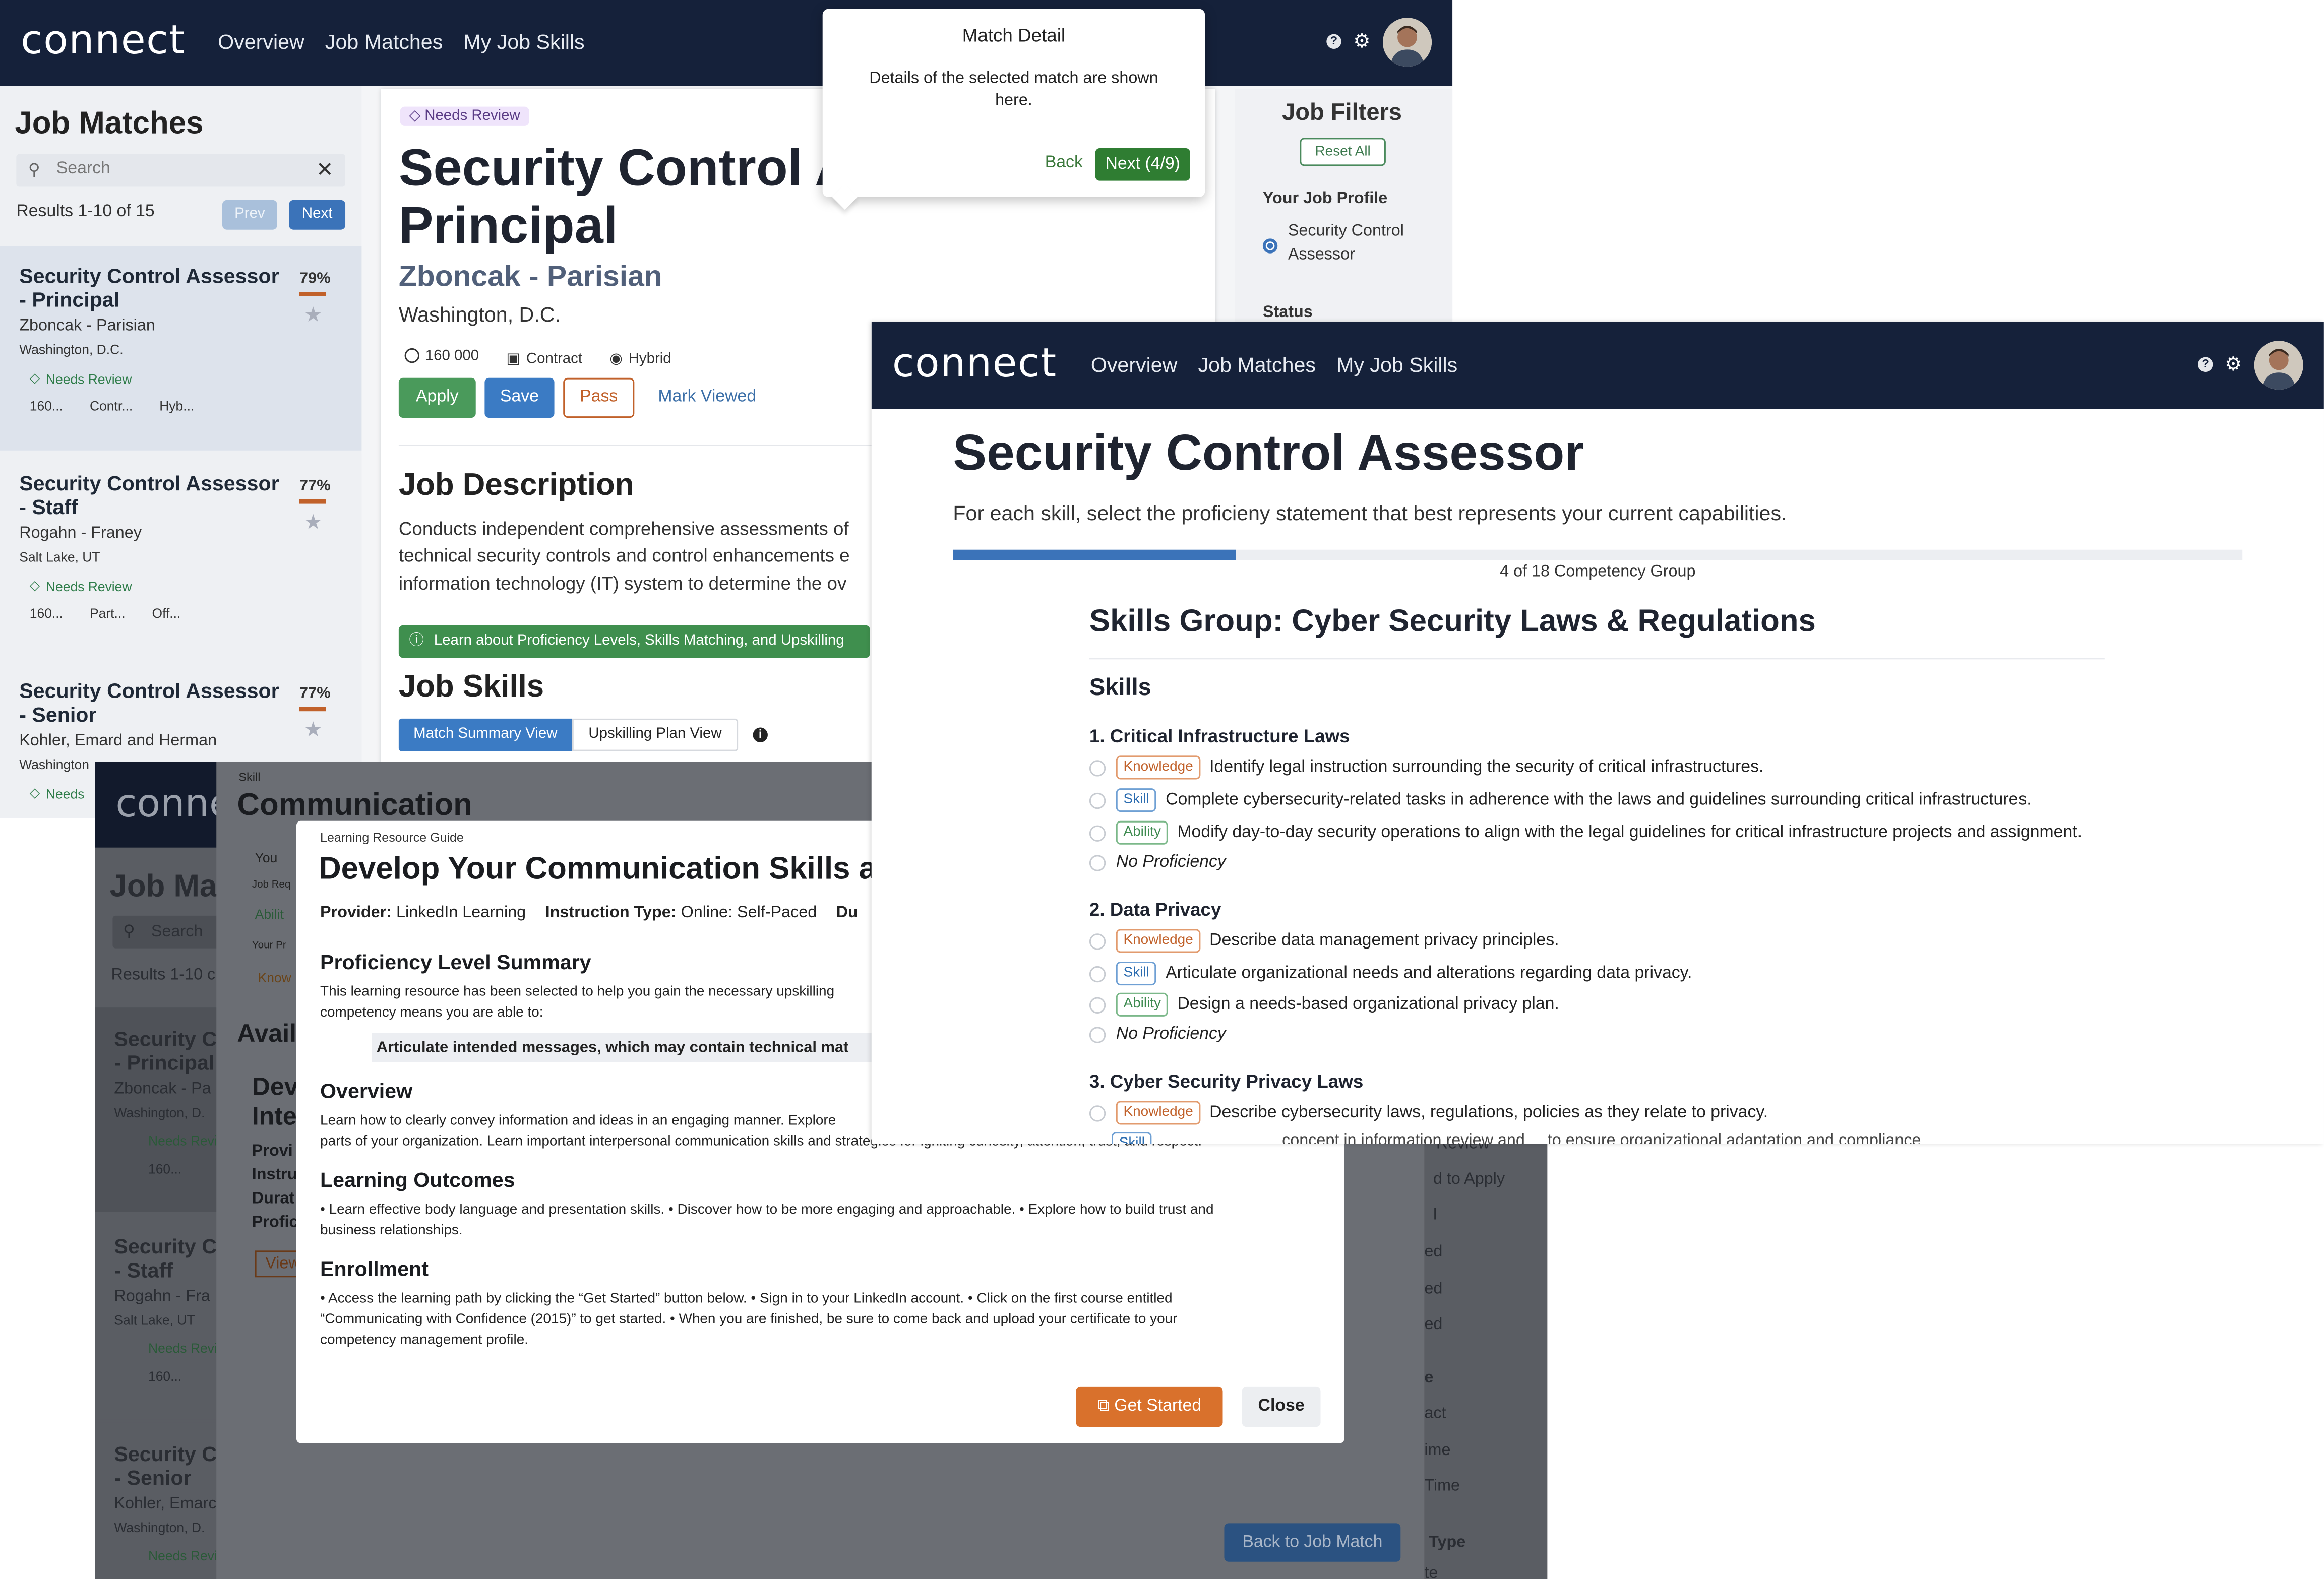 The width and height of the screenshot is (2324, 1580). Describe the element at coordinates (655, 734) in the screenshot. I see `tab-upskilling-plan: Upskilling Plan View` at that location.